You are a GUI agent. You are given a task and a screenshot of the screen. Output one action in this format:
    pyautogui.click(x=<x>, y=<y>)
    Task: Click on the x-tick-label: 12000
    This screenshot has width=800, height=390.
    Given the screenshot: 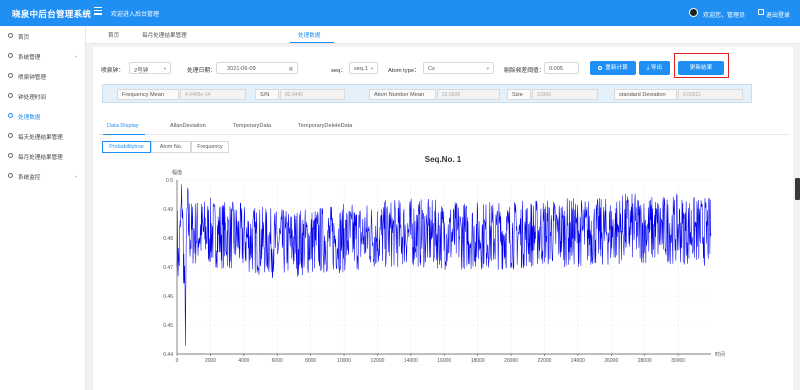 What is the action you would take?
    pyautogui.click(x=377, y=361)
    